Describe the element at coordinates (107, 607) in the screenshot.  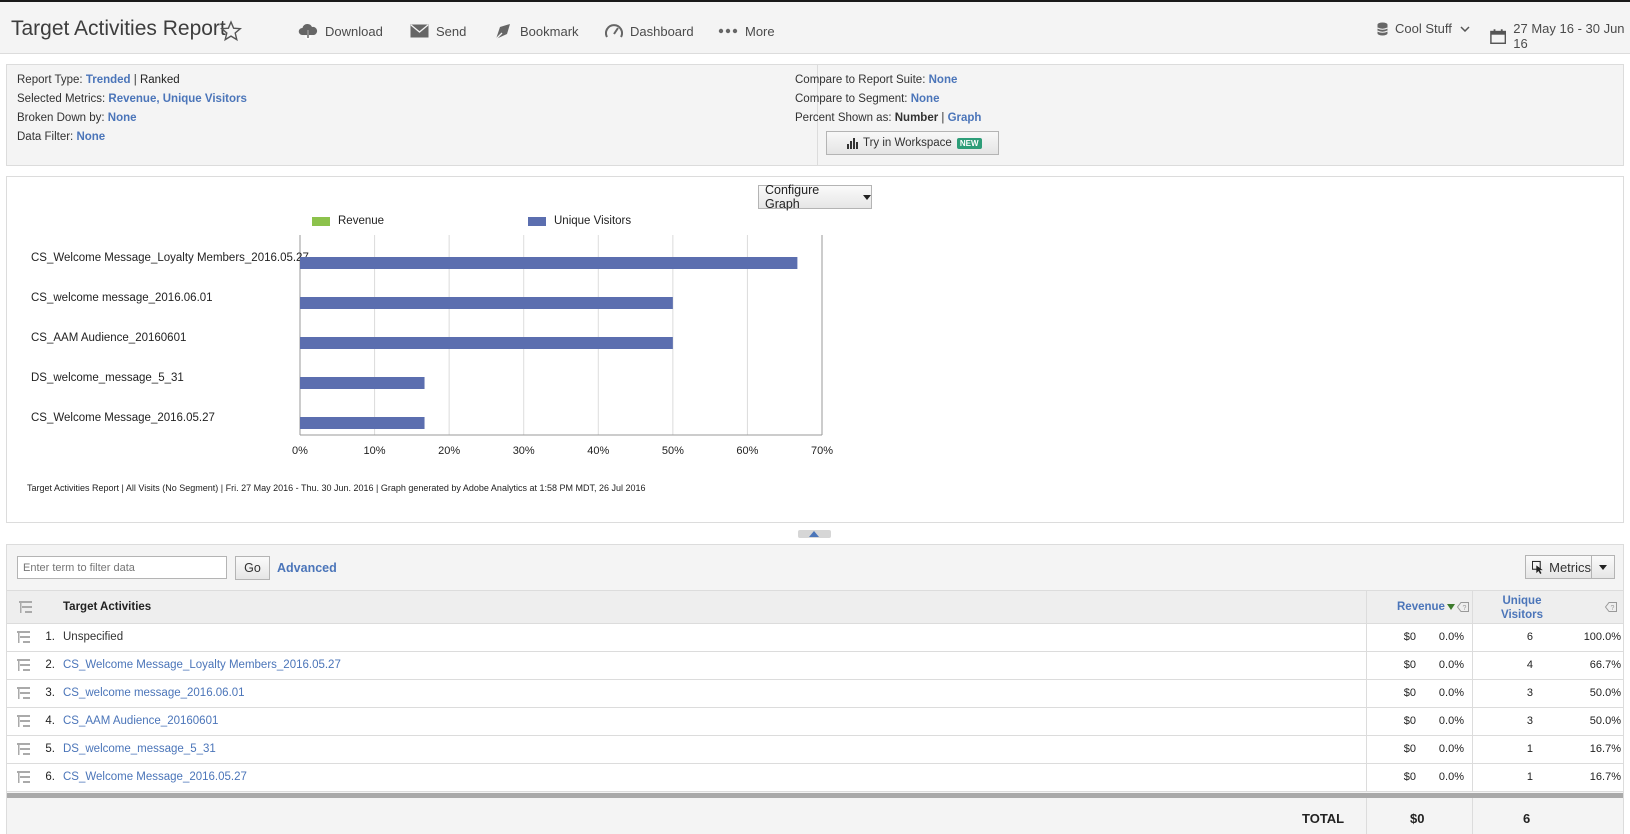
I see `column-target-activities: Target Activities` at that location.